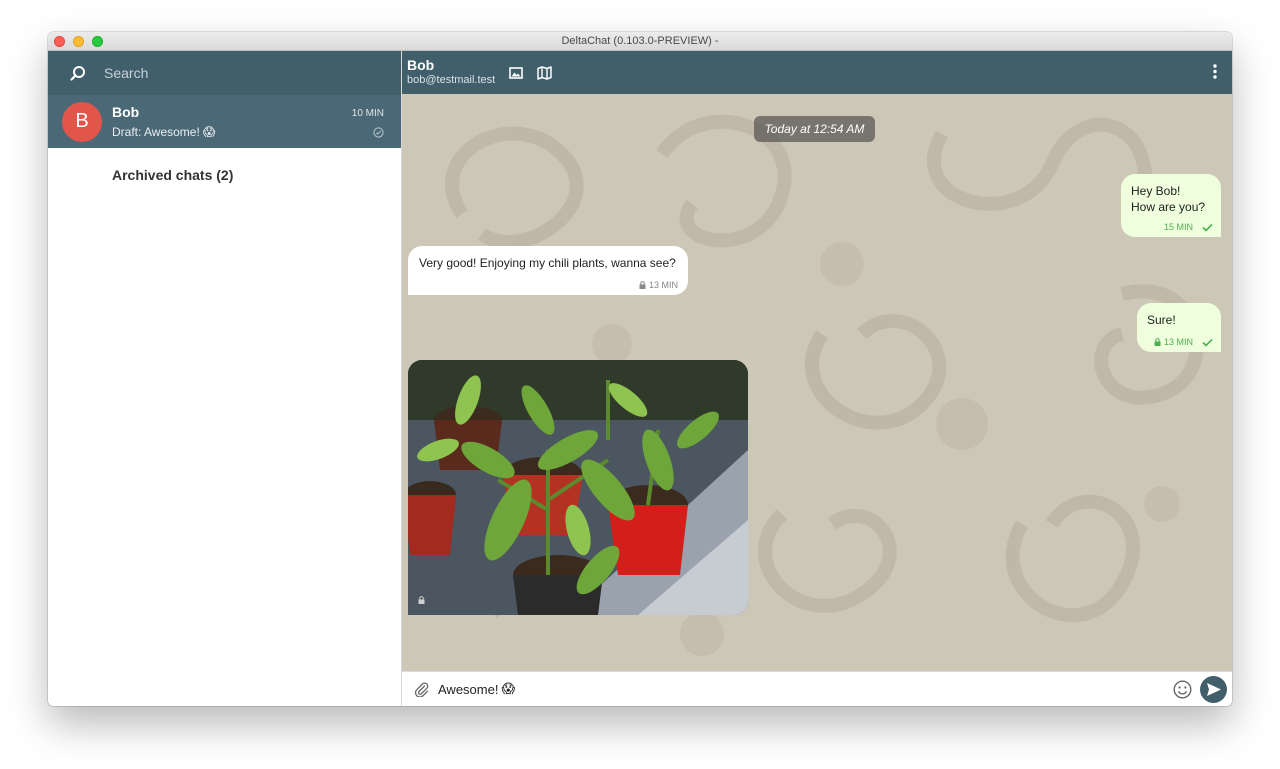  What do you see at coordinates (421, 65) in the screenshot?
I see `contact-name: Bob` at bounding box center [421, 65].